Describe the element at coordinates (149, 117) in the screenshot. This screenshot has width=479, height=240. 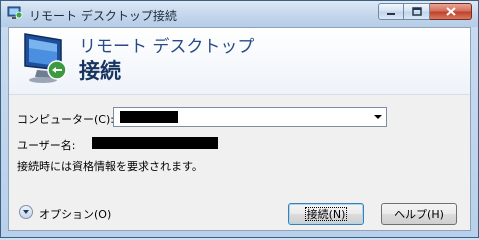
I see `redacted-computer-name` at that location.